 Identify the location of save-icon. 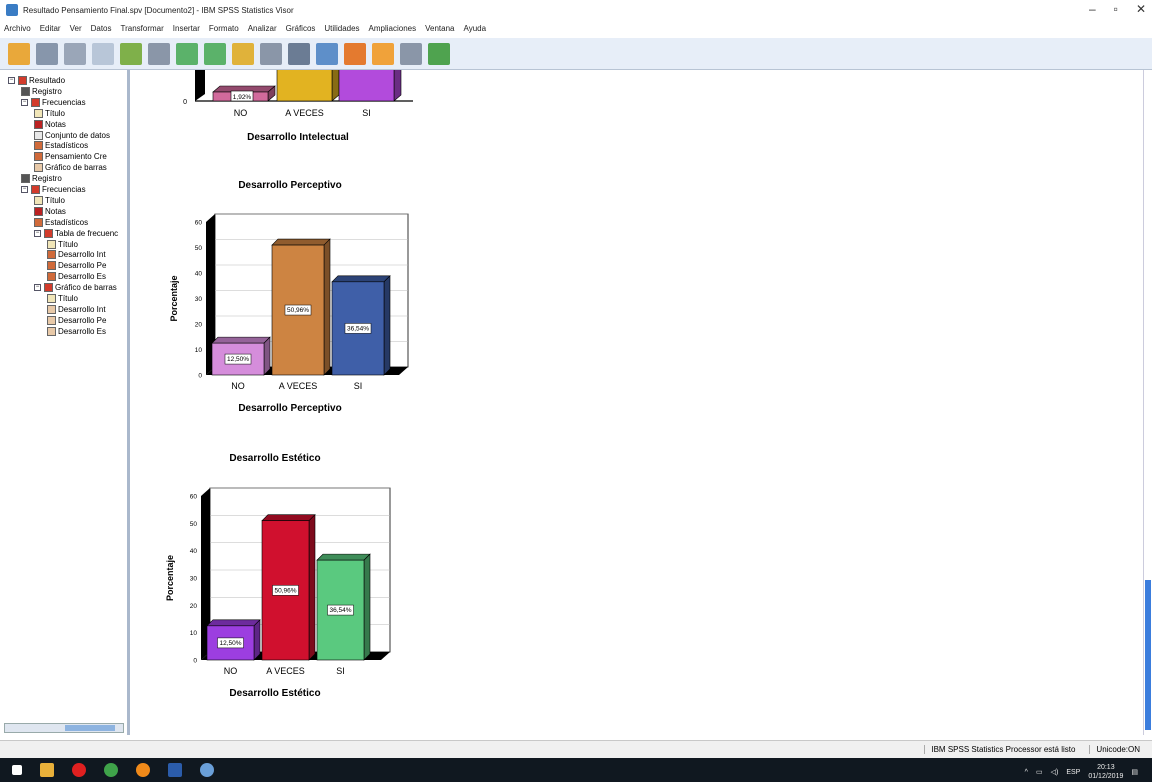
(47, 53).